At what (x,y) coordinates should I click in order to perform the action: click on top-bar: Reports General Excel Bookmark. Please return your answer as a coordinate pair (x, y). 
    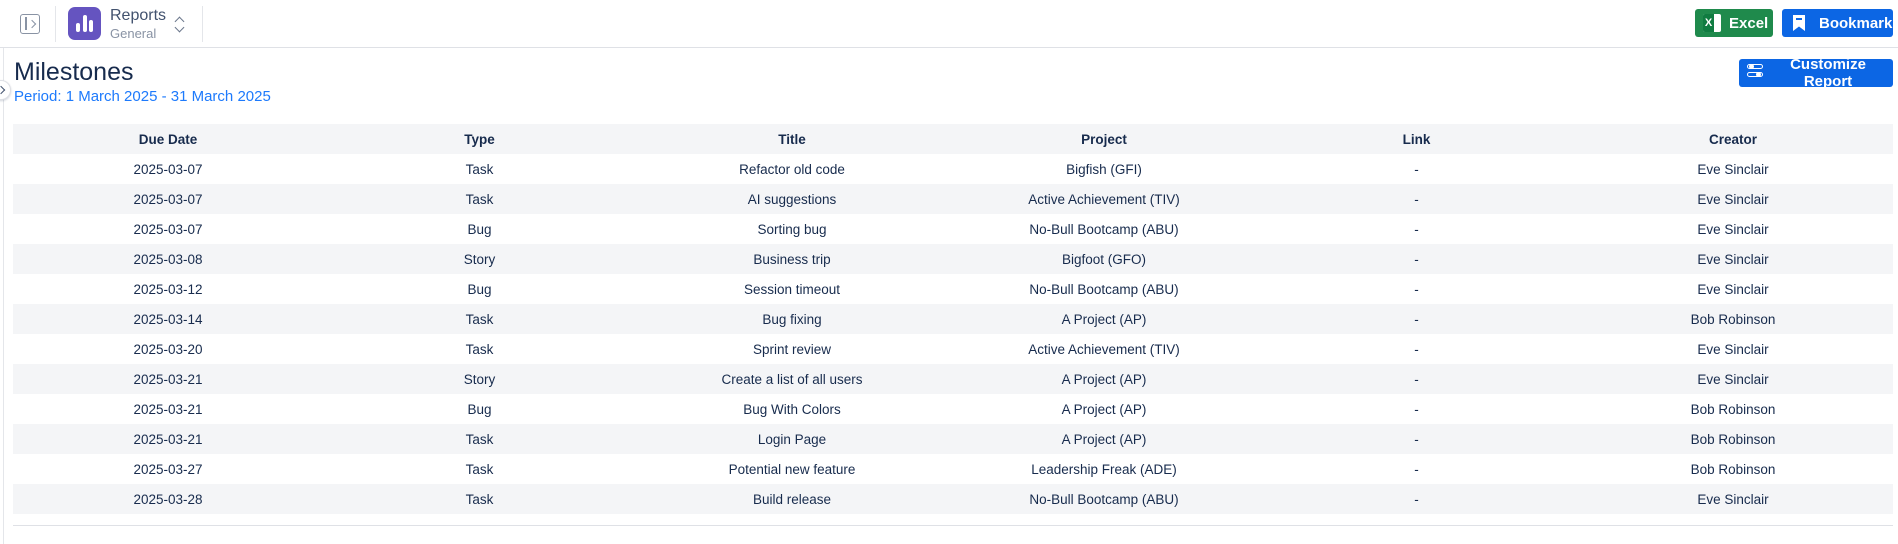
    Looking at the image, I should click on (949, 24).